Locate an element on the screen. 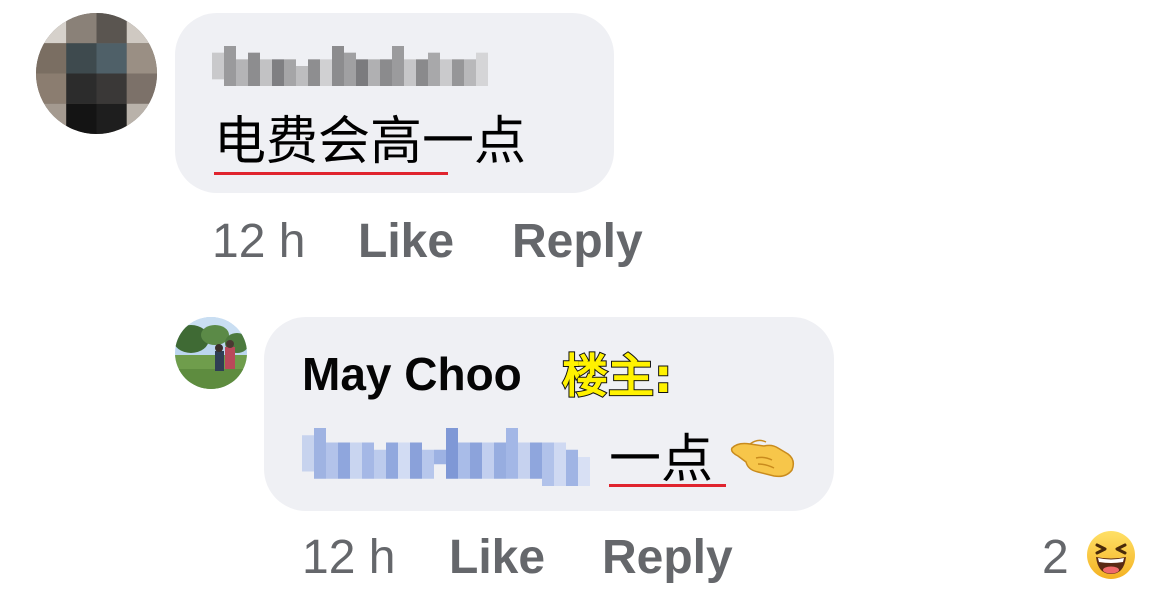 This screenshot has height=600, width=1170. pixelated-avatar-icon is located at coordinates (96, 73).